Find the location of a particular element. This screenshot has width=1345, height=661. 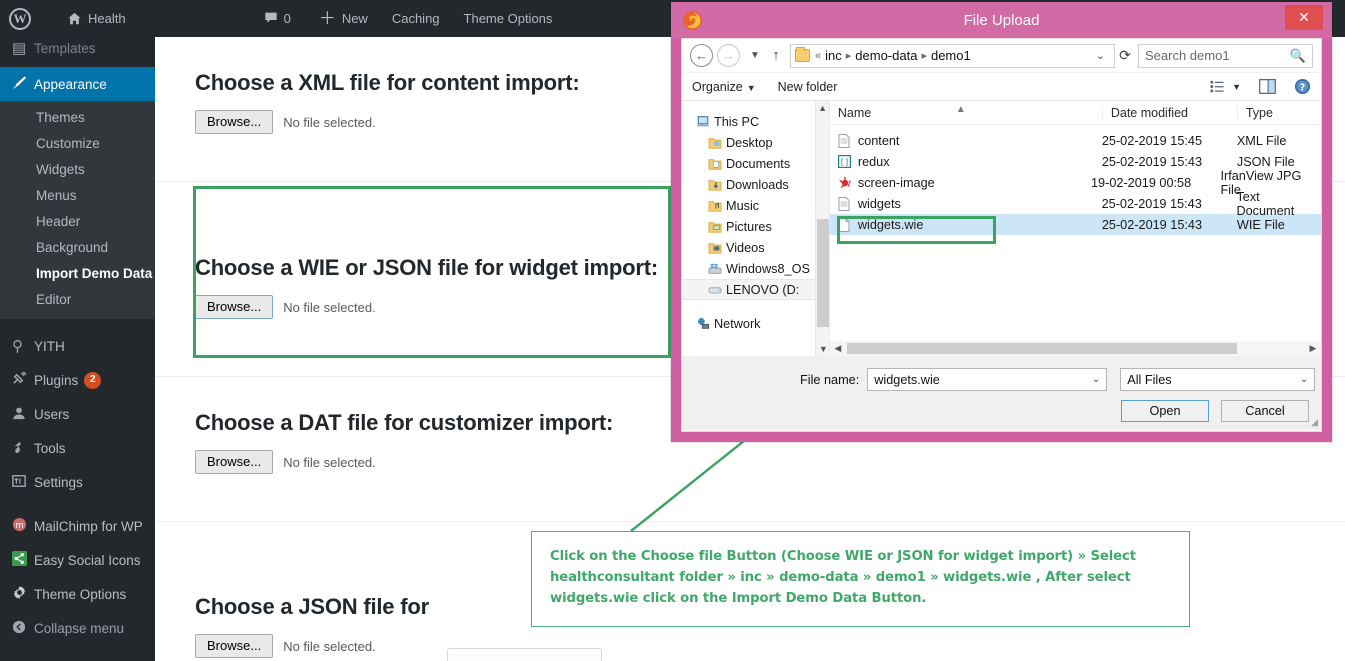

address-bar: « inc ▸ demo-data ▸ demo1 ⌄ is located at coordinates (952, 55).